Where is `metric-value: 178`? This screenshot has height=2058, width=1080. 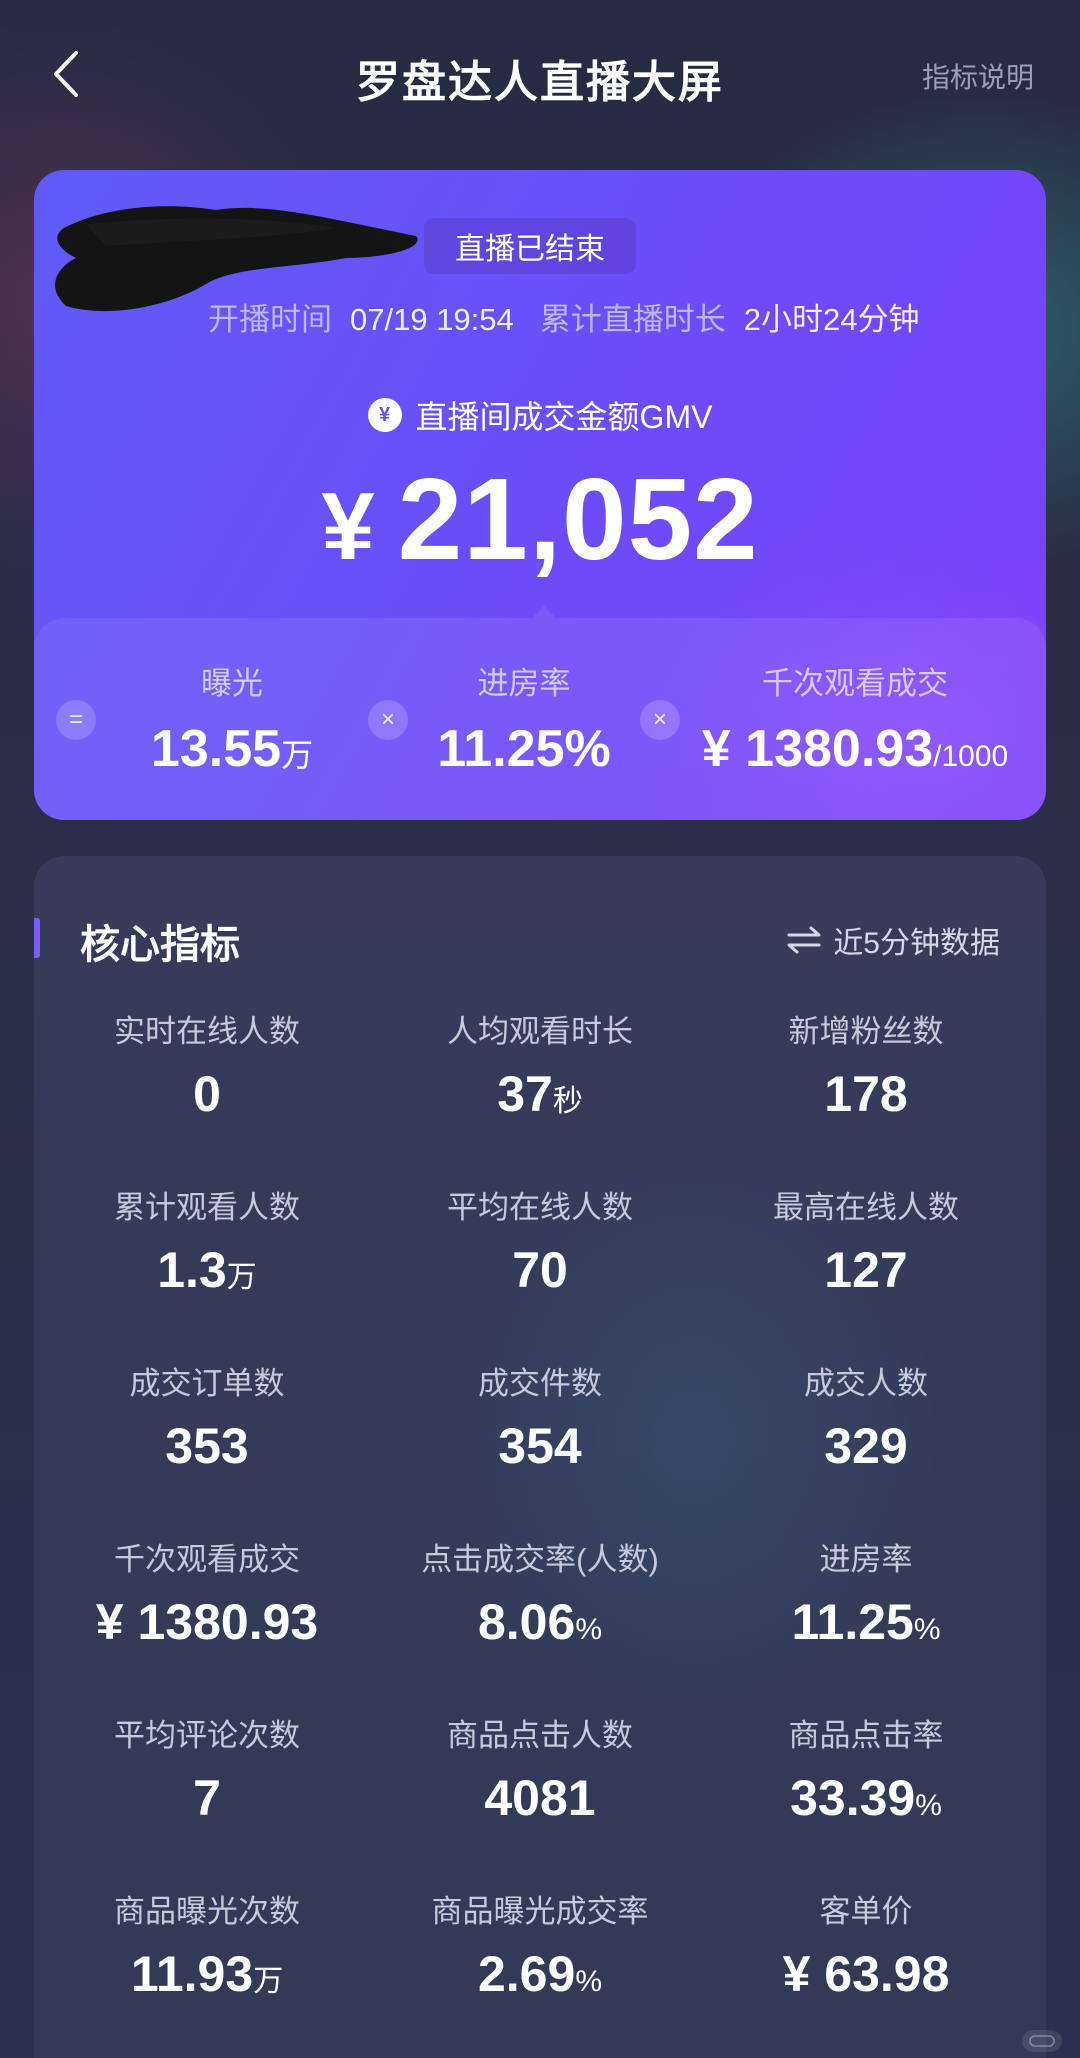 metric-value: 178 is located at coordinates (866, 1094).